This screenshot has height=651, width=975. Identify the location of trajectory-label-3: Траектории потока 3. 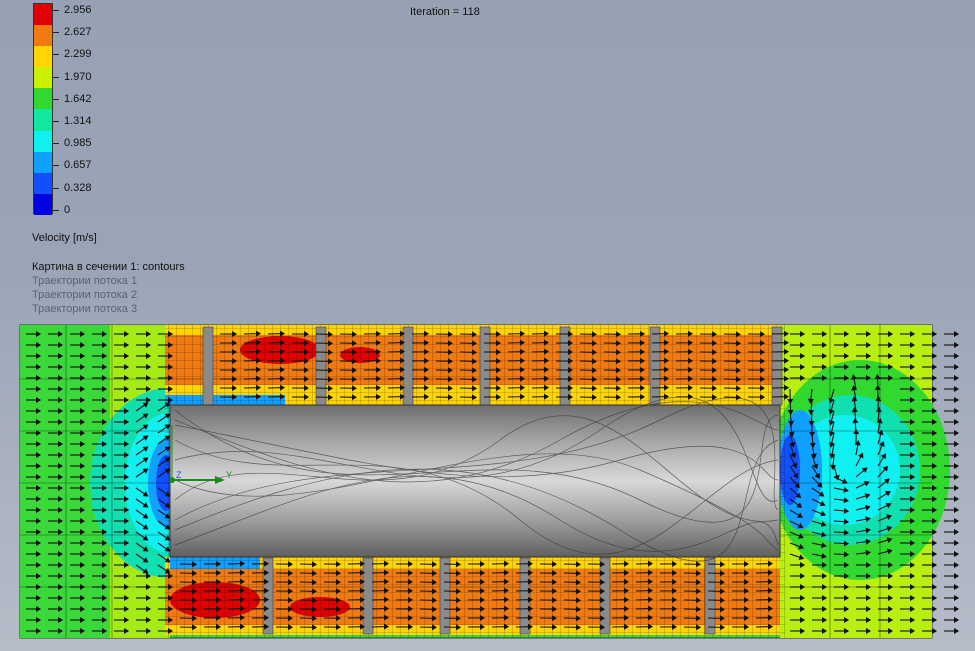
(85, 309).